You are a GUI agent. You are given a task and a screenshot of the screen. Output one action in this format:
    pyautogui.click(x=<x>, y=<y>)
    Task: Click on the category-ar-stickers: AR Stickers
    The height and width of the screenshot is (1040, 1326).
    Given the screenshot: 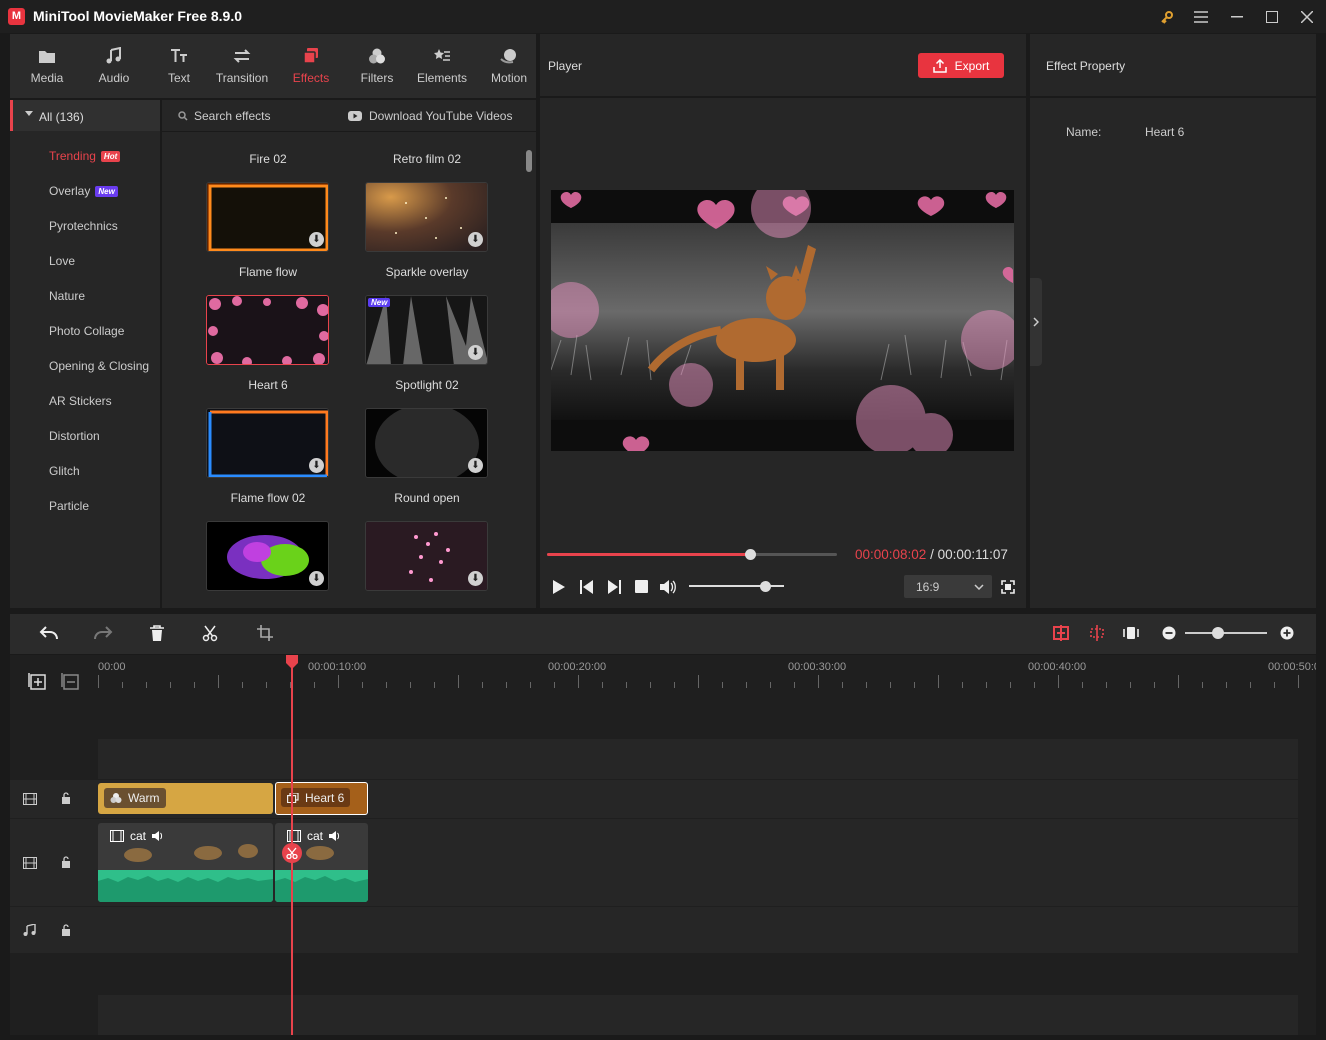 What is the action you would take?
    pyautogui.click(x=80, y=401)
    